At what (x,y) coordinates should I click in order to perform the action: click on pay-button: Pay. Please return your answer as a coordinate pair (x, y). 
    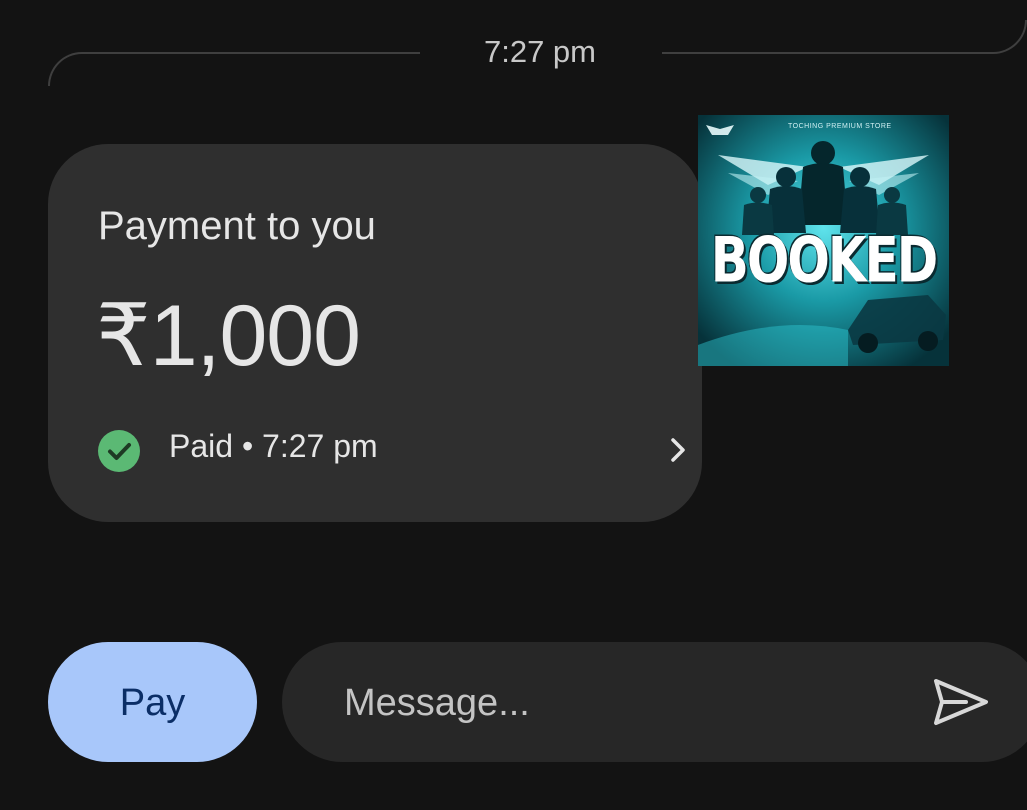
    Looking at the image, I should click on (152, 702).